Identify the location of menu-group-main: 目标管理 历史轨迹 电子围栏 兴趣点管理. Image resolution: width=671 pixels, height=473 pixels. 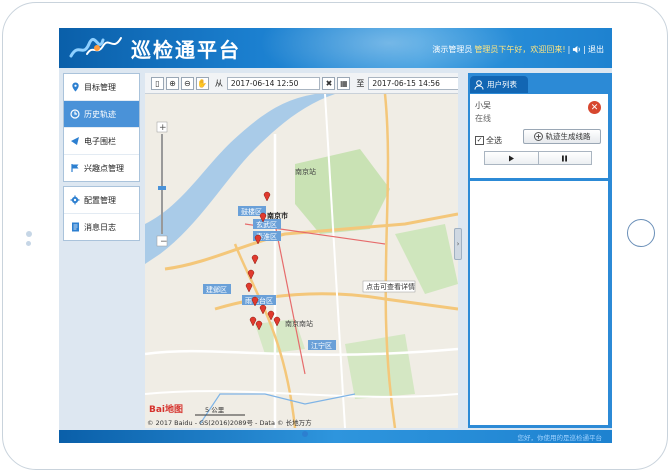
(101, 127).